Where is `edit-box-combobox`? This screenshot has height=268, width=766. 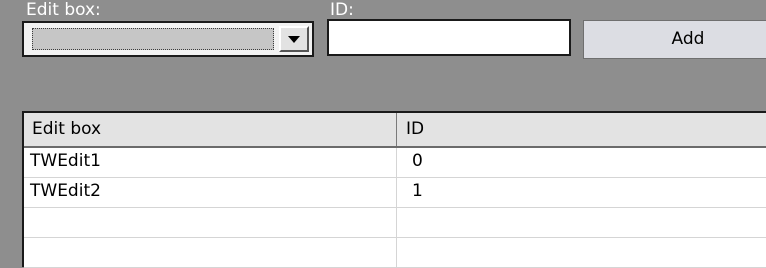
edit-box-combobox is located at coordinates (168, 39).